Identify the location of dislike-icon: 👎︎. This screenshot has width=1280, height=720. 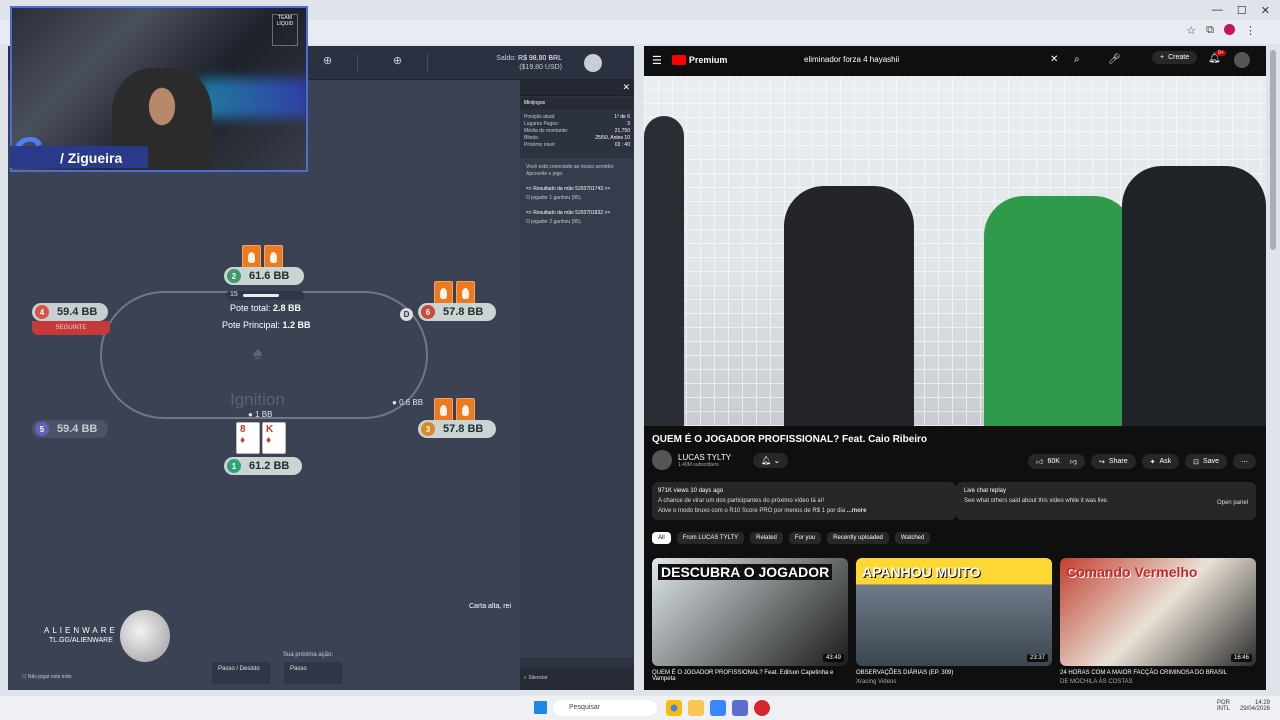
(1073, 461).